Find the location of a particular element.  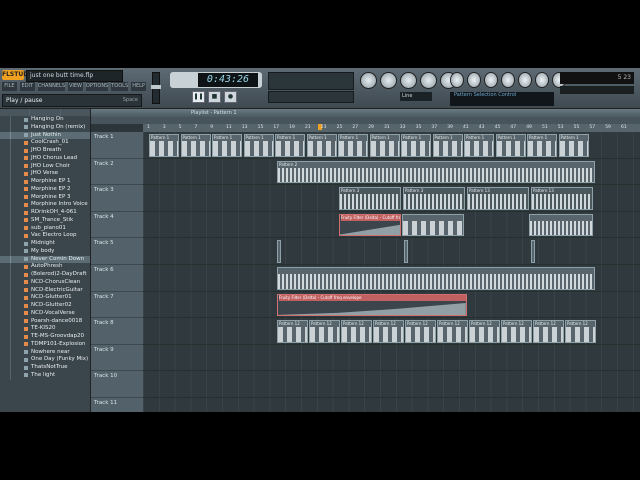

fl-studio-logo: FLSTUDIO is located at coordinates (19, 75).